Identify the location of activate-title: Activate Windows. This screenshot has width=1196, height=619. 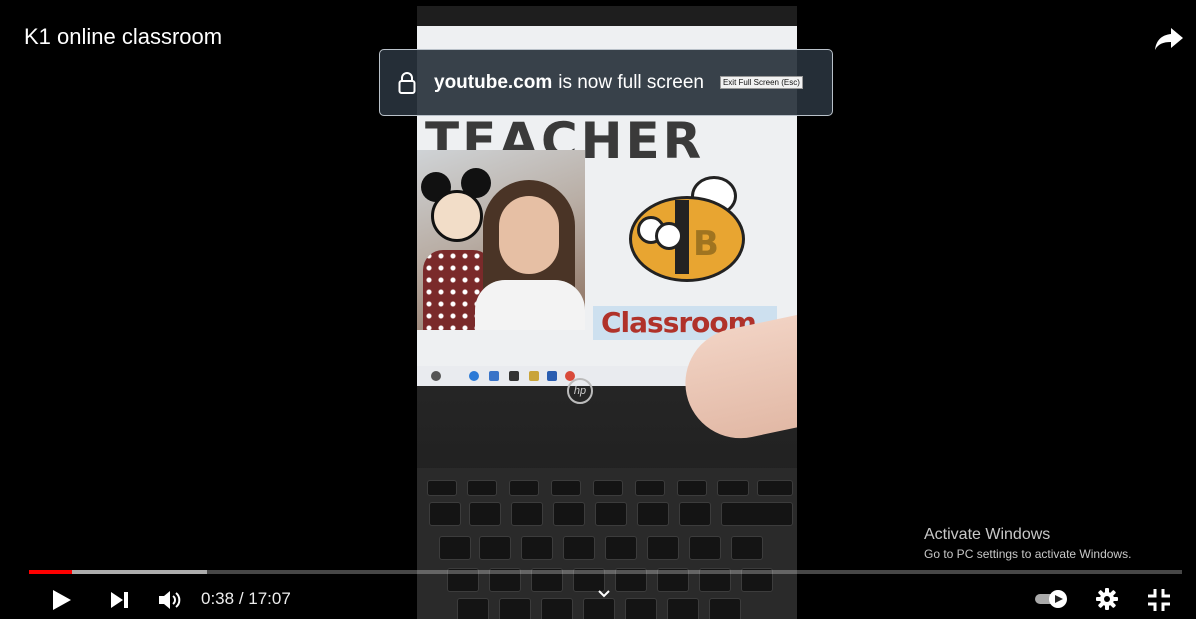
(987, 534).